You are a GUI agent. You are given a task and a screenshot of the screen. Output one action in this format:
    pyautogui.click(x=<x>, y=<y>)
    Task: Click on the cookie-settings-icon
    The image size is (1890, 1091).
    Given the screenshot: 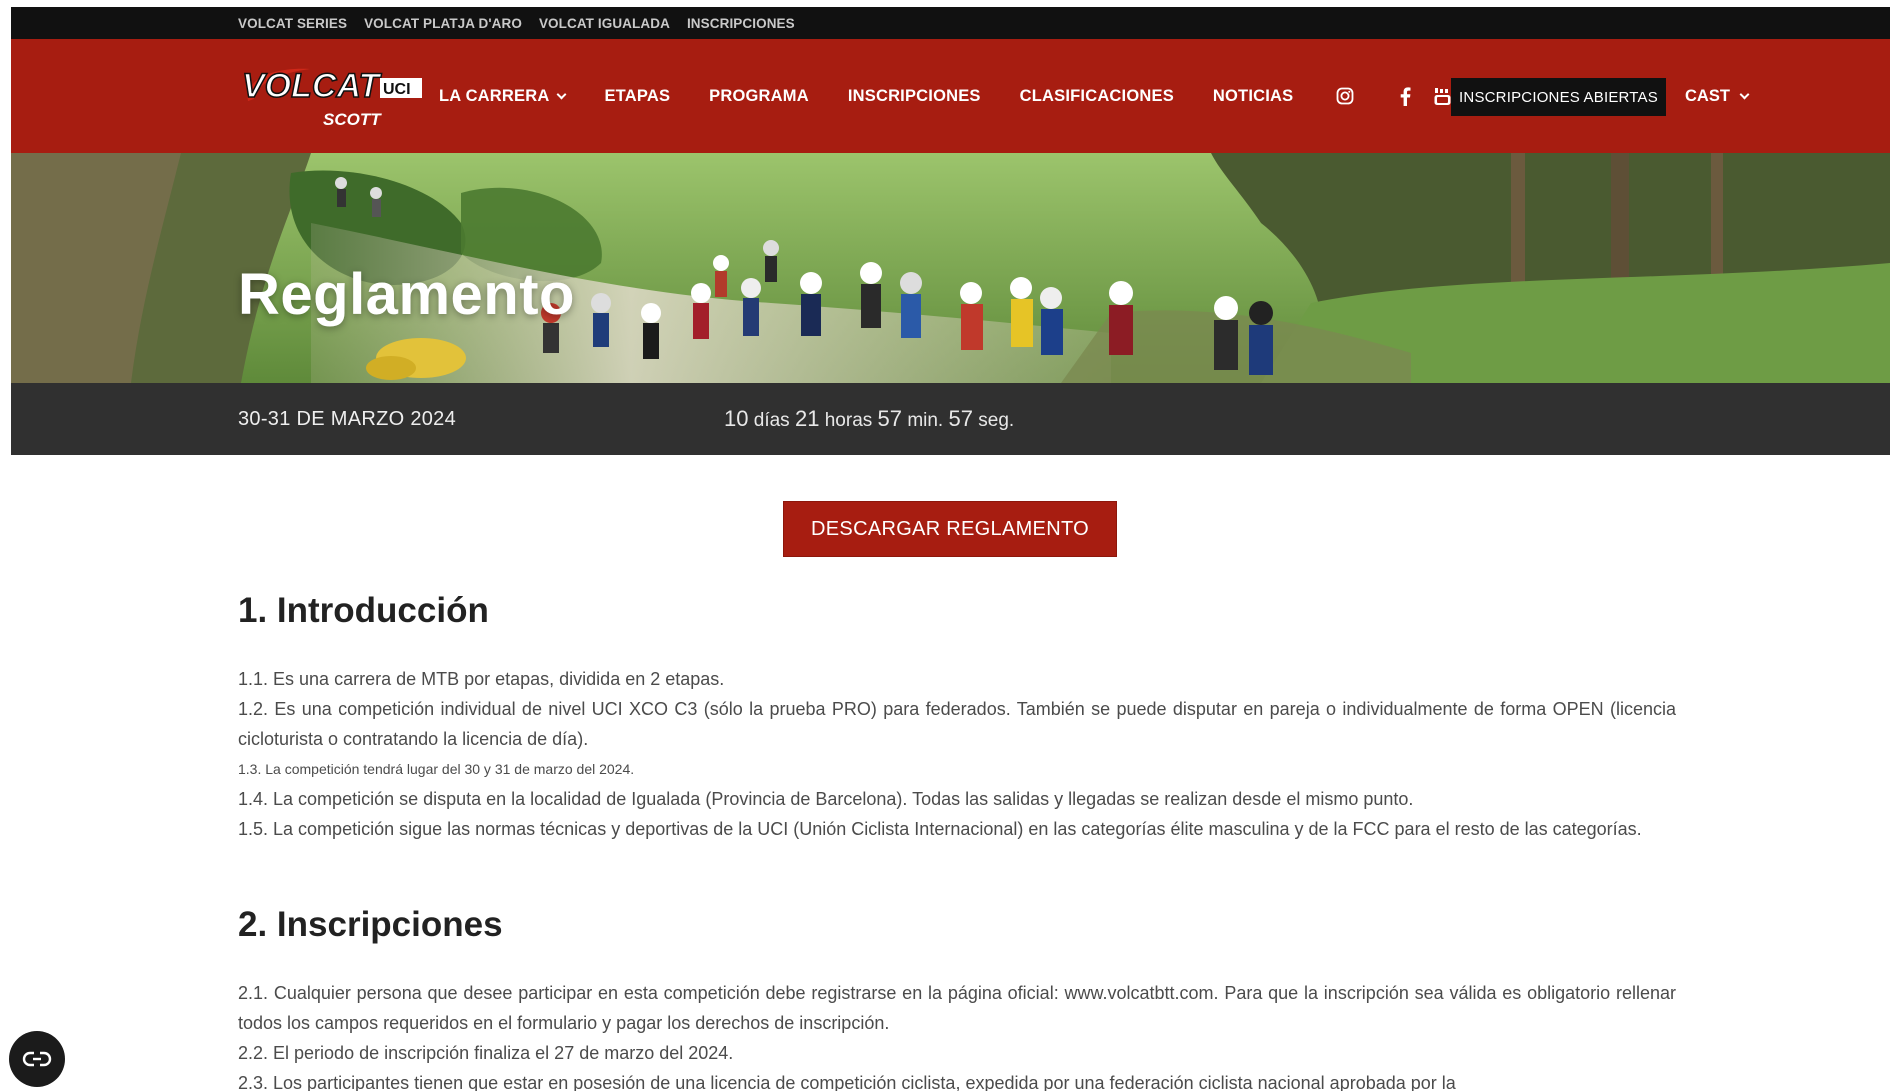 What is the action you would take?
    pyautogui.click(x=37, y=1059)
    